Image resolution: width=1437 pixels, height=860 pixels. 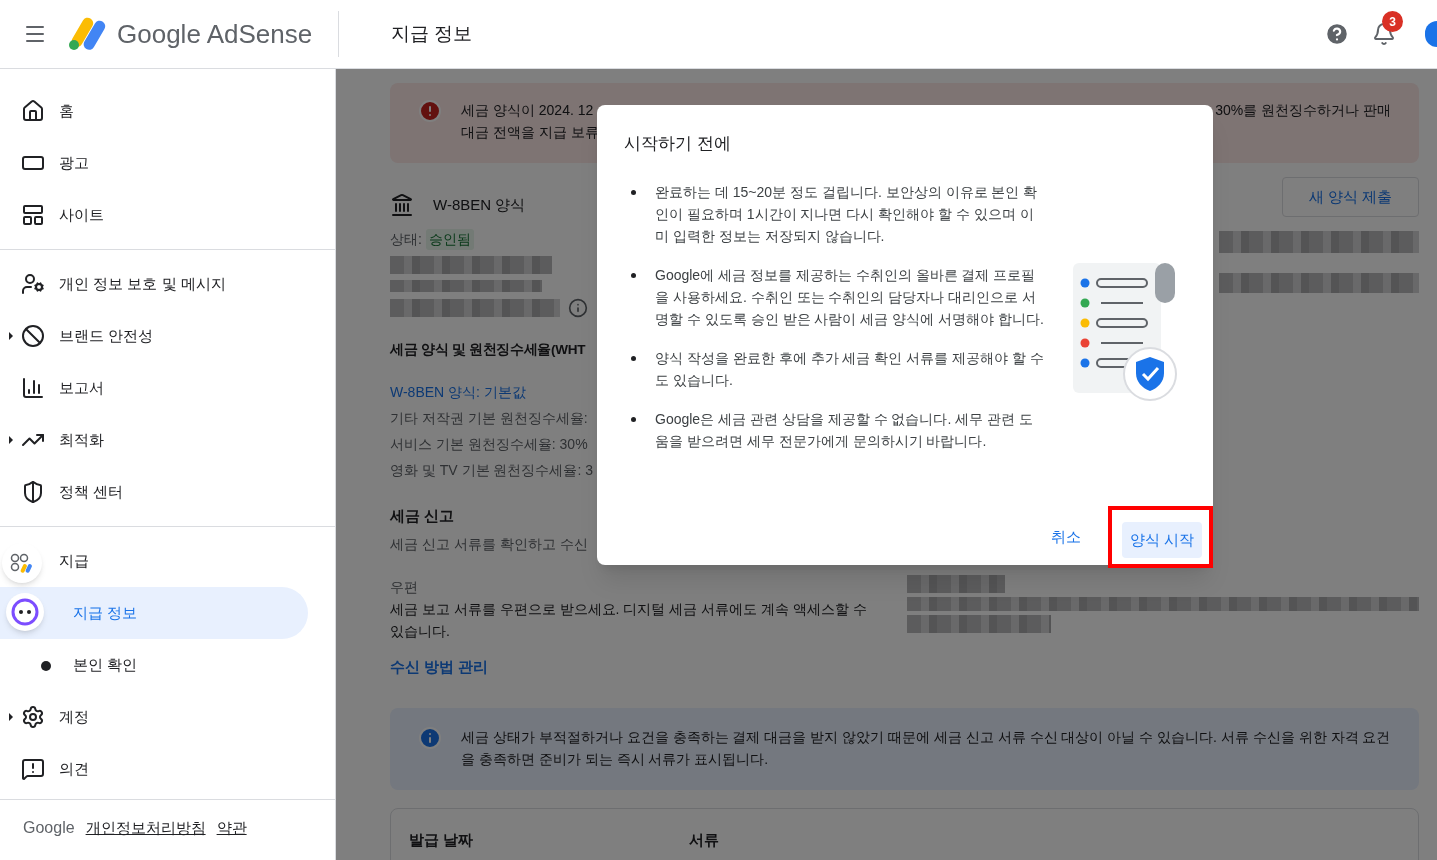 What do you see at coordinates (154, 492) in the screenshot?
I see `sidebar-item: 정책 센터` at bounding box center [154, 492].